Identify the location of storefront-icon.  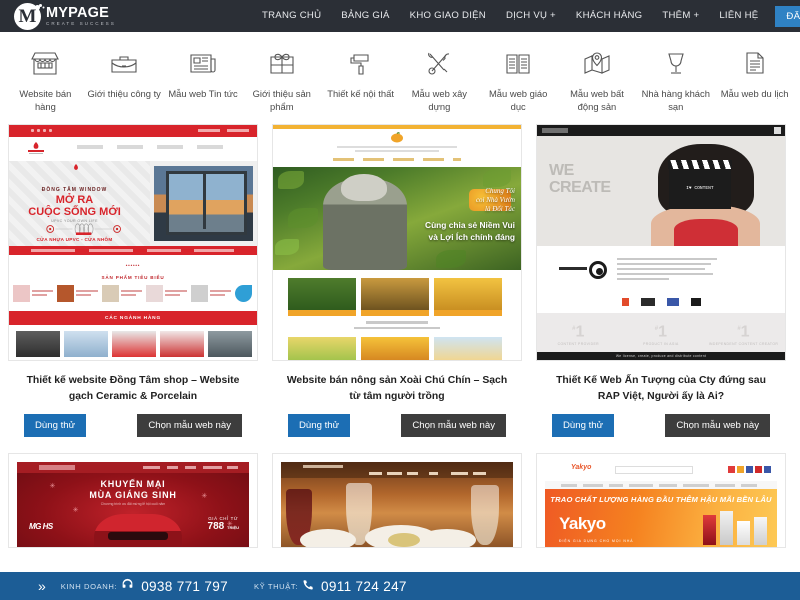
(45, 63).